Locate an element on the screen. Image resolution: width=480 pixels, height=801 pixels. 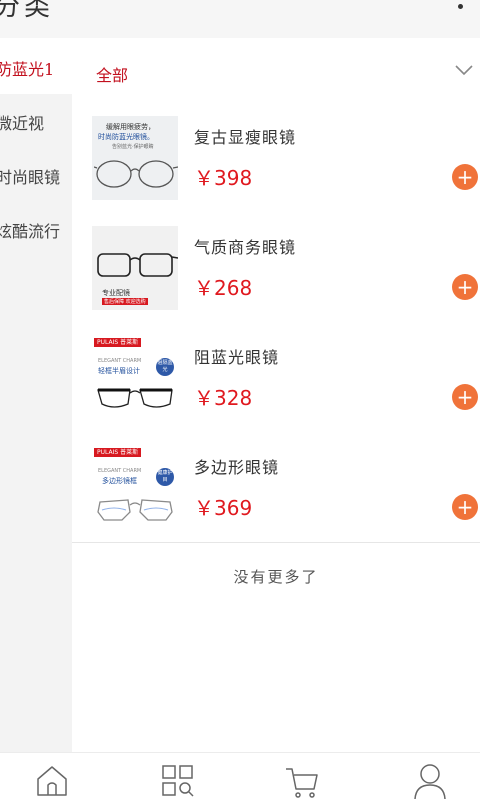
sidebar-item-label: 防蓝光1 is located at coordinates (27, 69).